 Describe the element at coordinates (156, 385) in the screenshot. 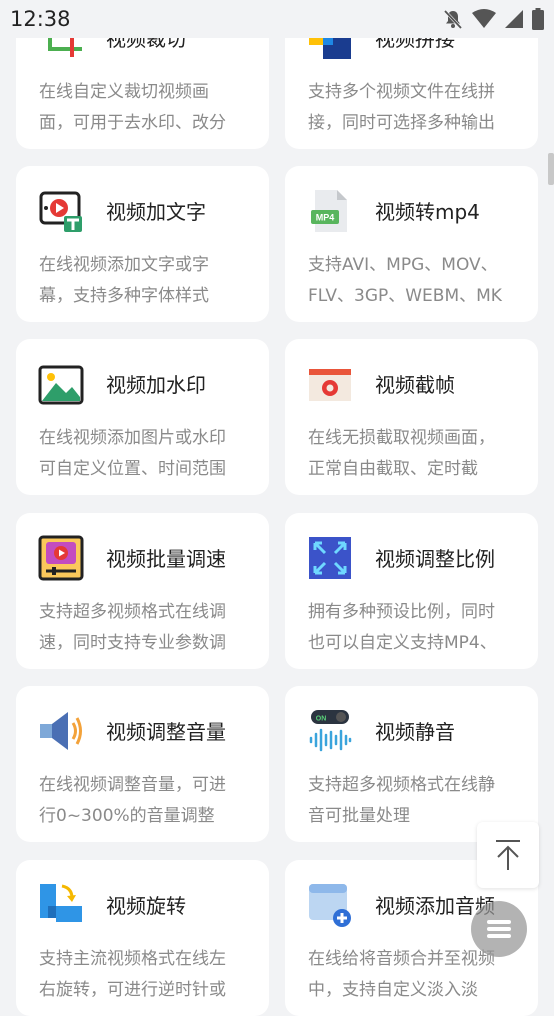

I see `card-title: 视频加水印` at that location.